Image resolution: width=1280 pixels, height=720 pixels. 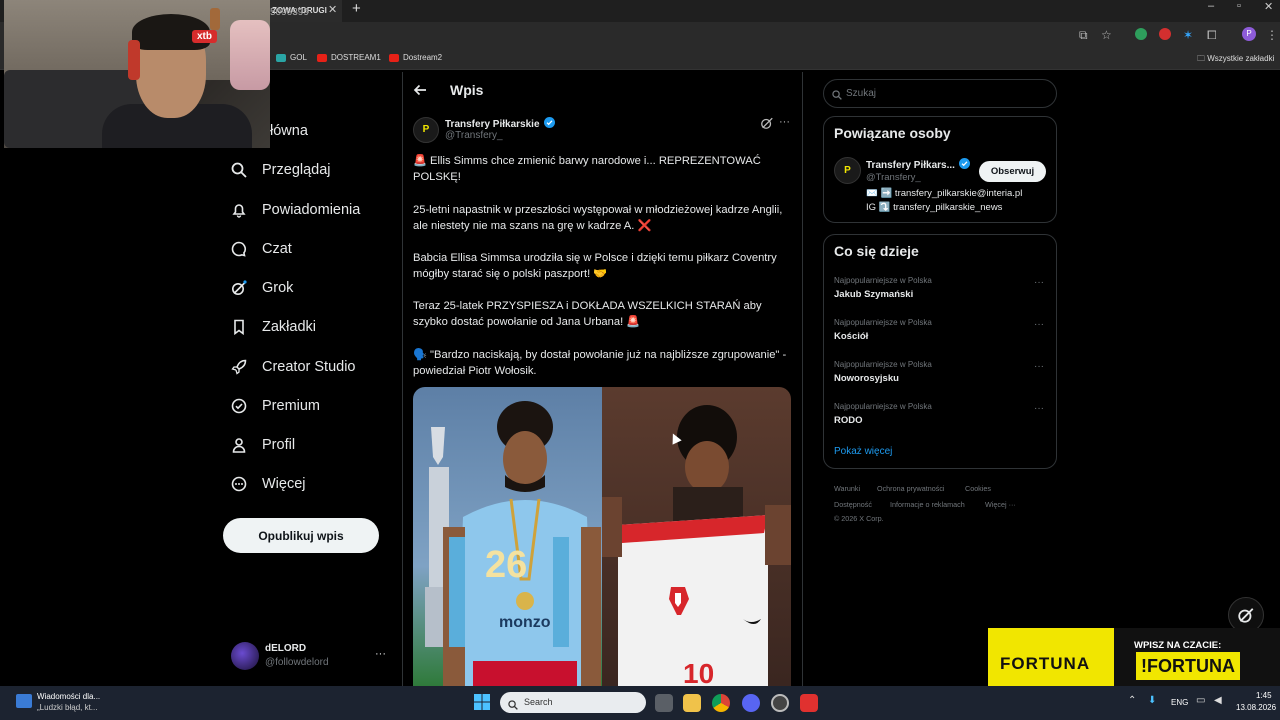 I want to click on webcam-poster, so click(x=250, y=55).